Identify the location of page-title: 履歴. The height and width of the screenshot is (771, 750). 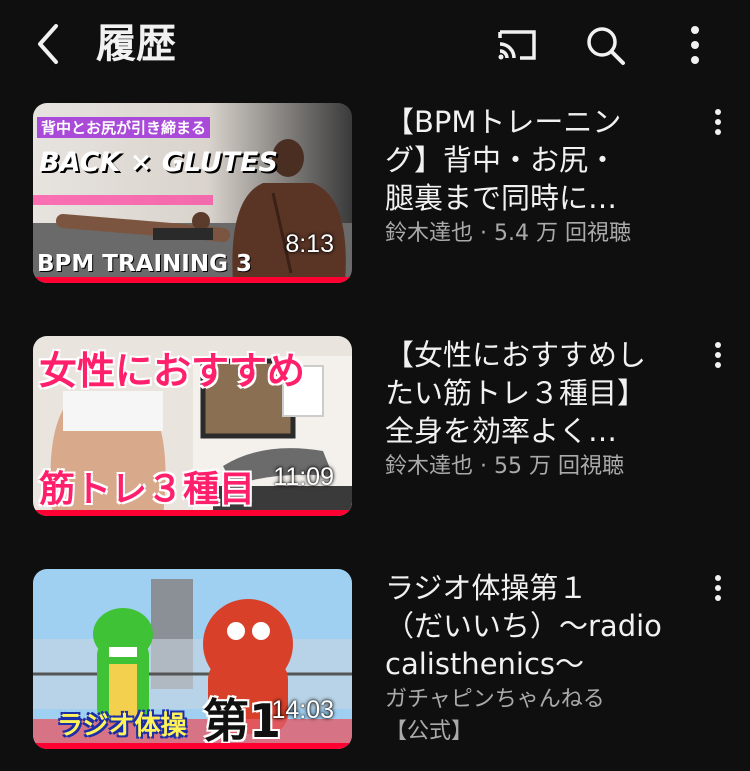
(136, 44).